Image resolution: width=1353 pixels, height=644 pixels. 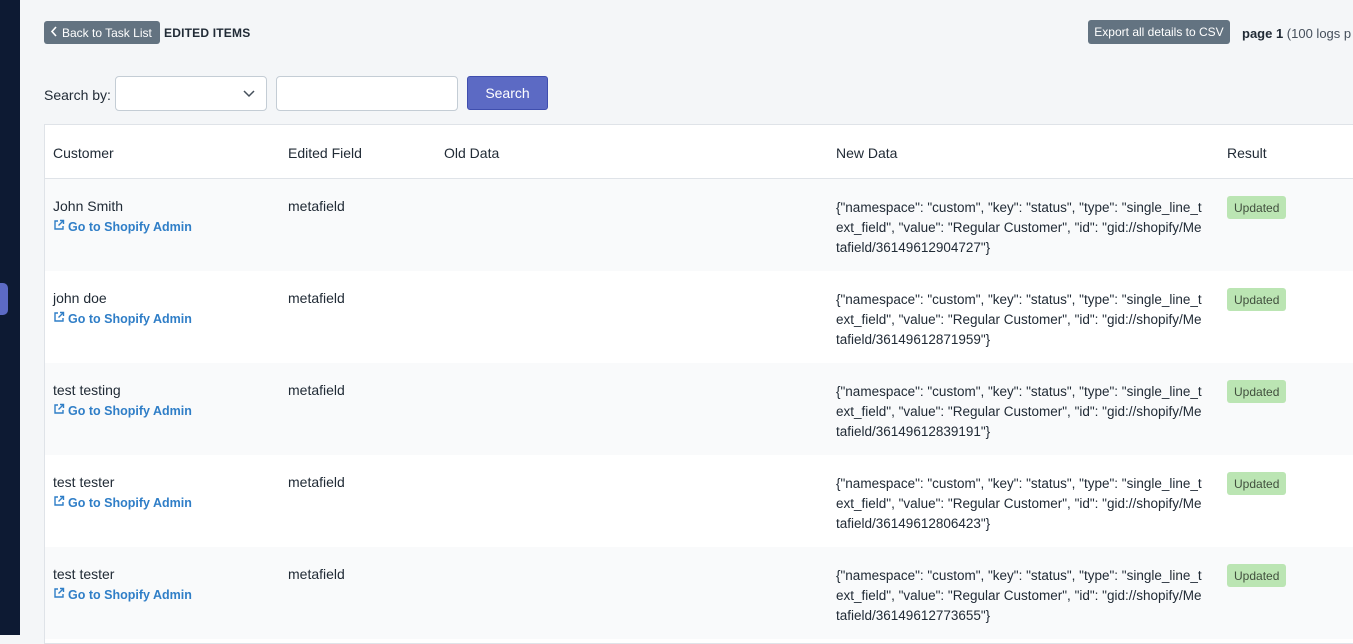 What do you see at coordinates (80, 298) in the screenshot?
I see `customer-name: john doe` at bounding box center [80, 298].